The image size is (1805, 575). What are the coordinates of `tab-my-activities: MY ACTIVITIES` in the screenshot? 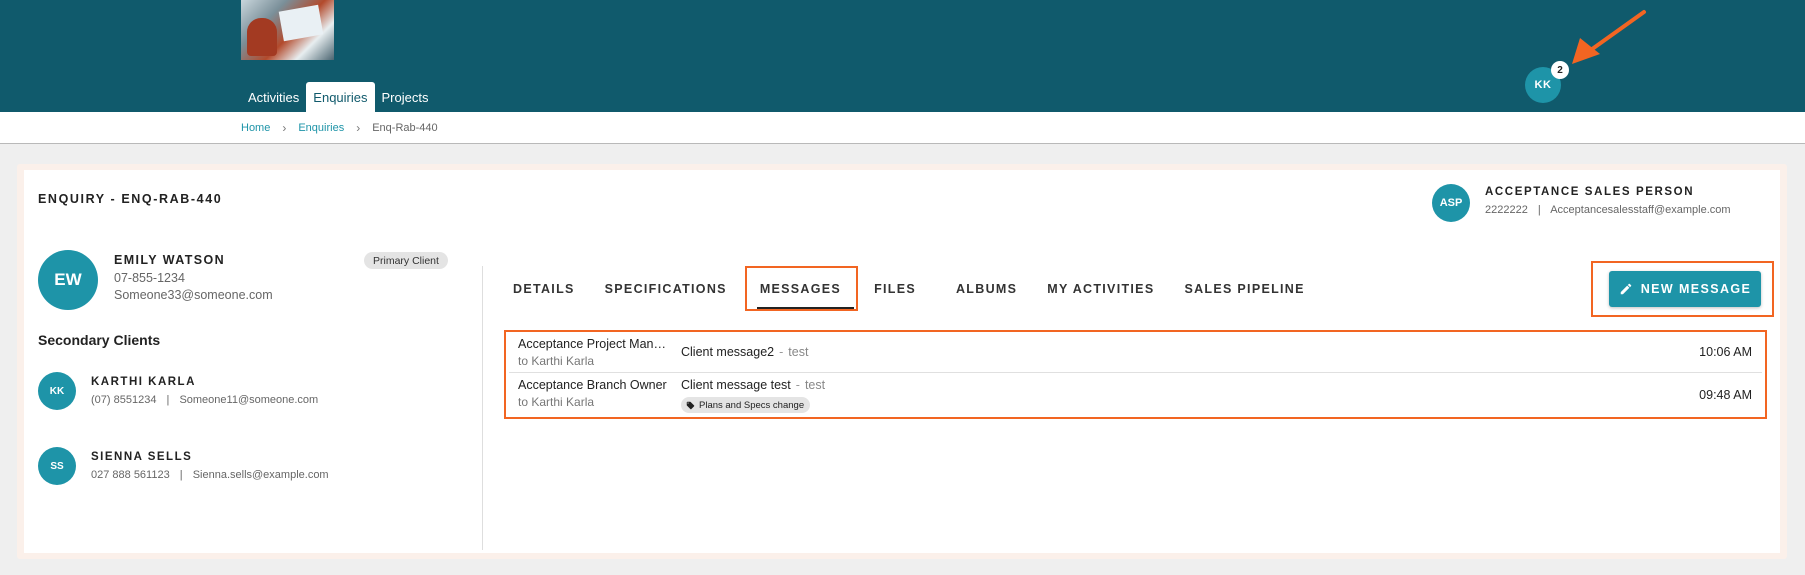 It's located at (1100, 289).